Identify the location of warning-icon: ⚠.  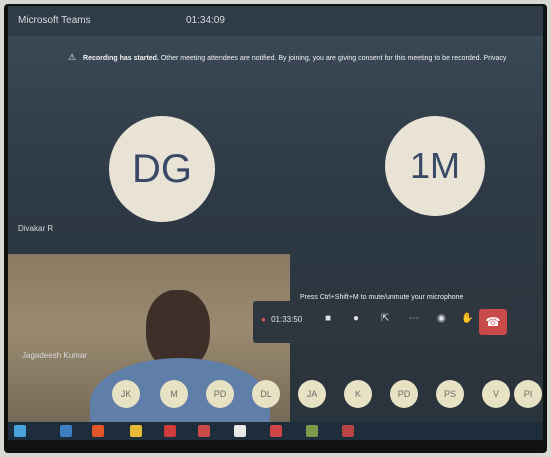
(72, 57).